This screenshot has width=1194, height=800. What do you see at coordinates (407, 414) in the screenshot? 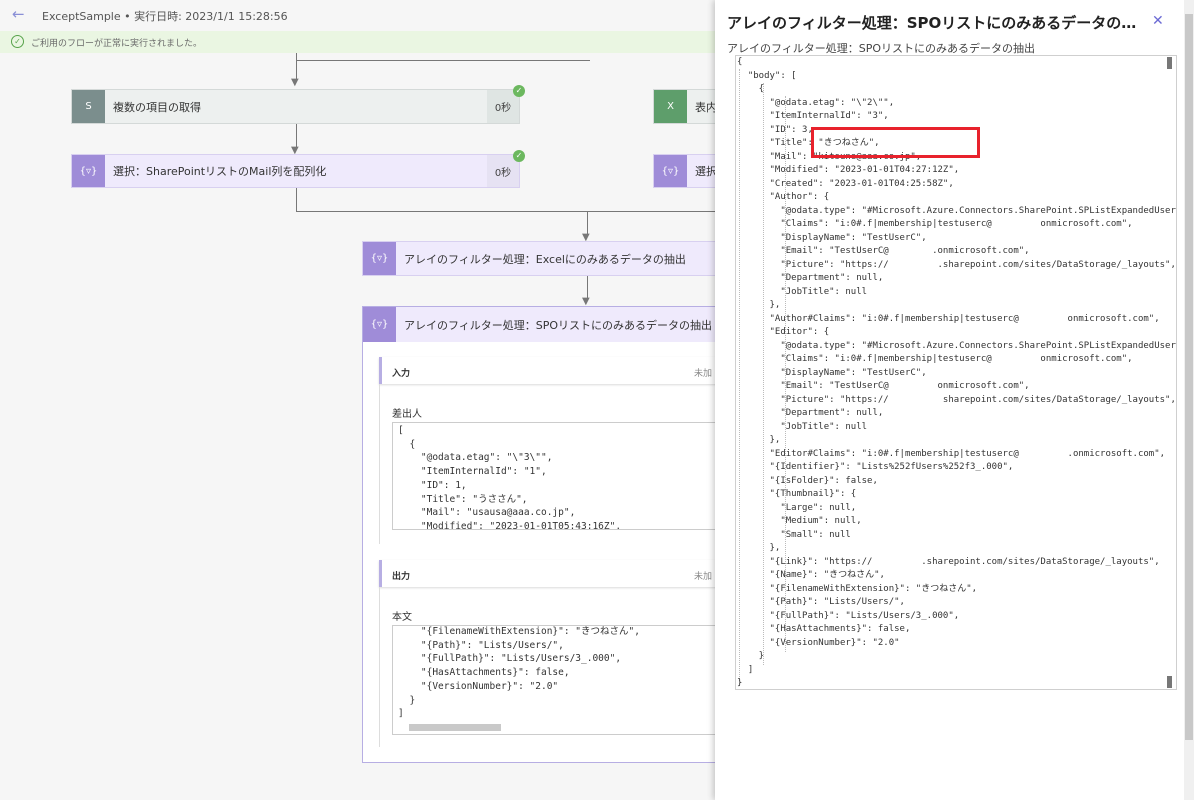
I see `input-from-label: 差出人` at bounding box center [407, 414].